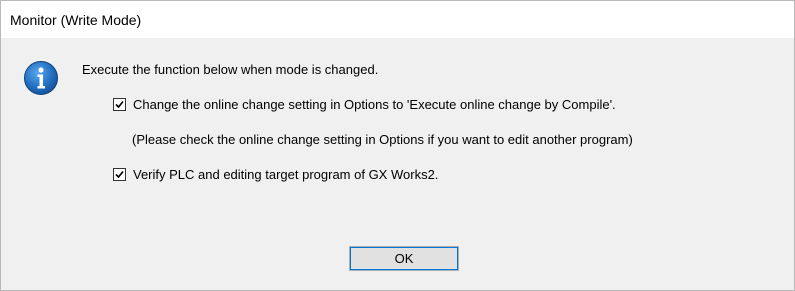 This screenshot has height=291, width=795. What do you see at coordinates (41, 78) in the screenshot?
I see `information-icon` at bounding box center [41, 78].